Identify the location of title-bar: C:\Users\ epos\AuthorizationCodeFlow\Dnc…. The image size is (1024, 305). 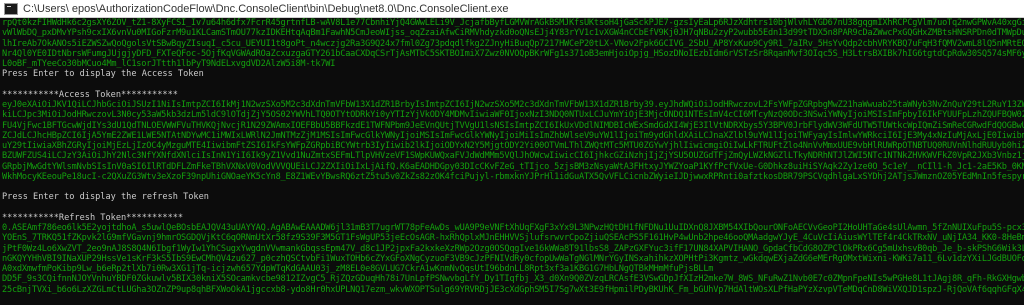
(512, 9).